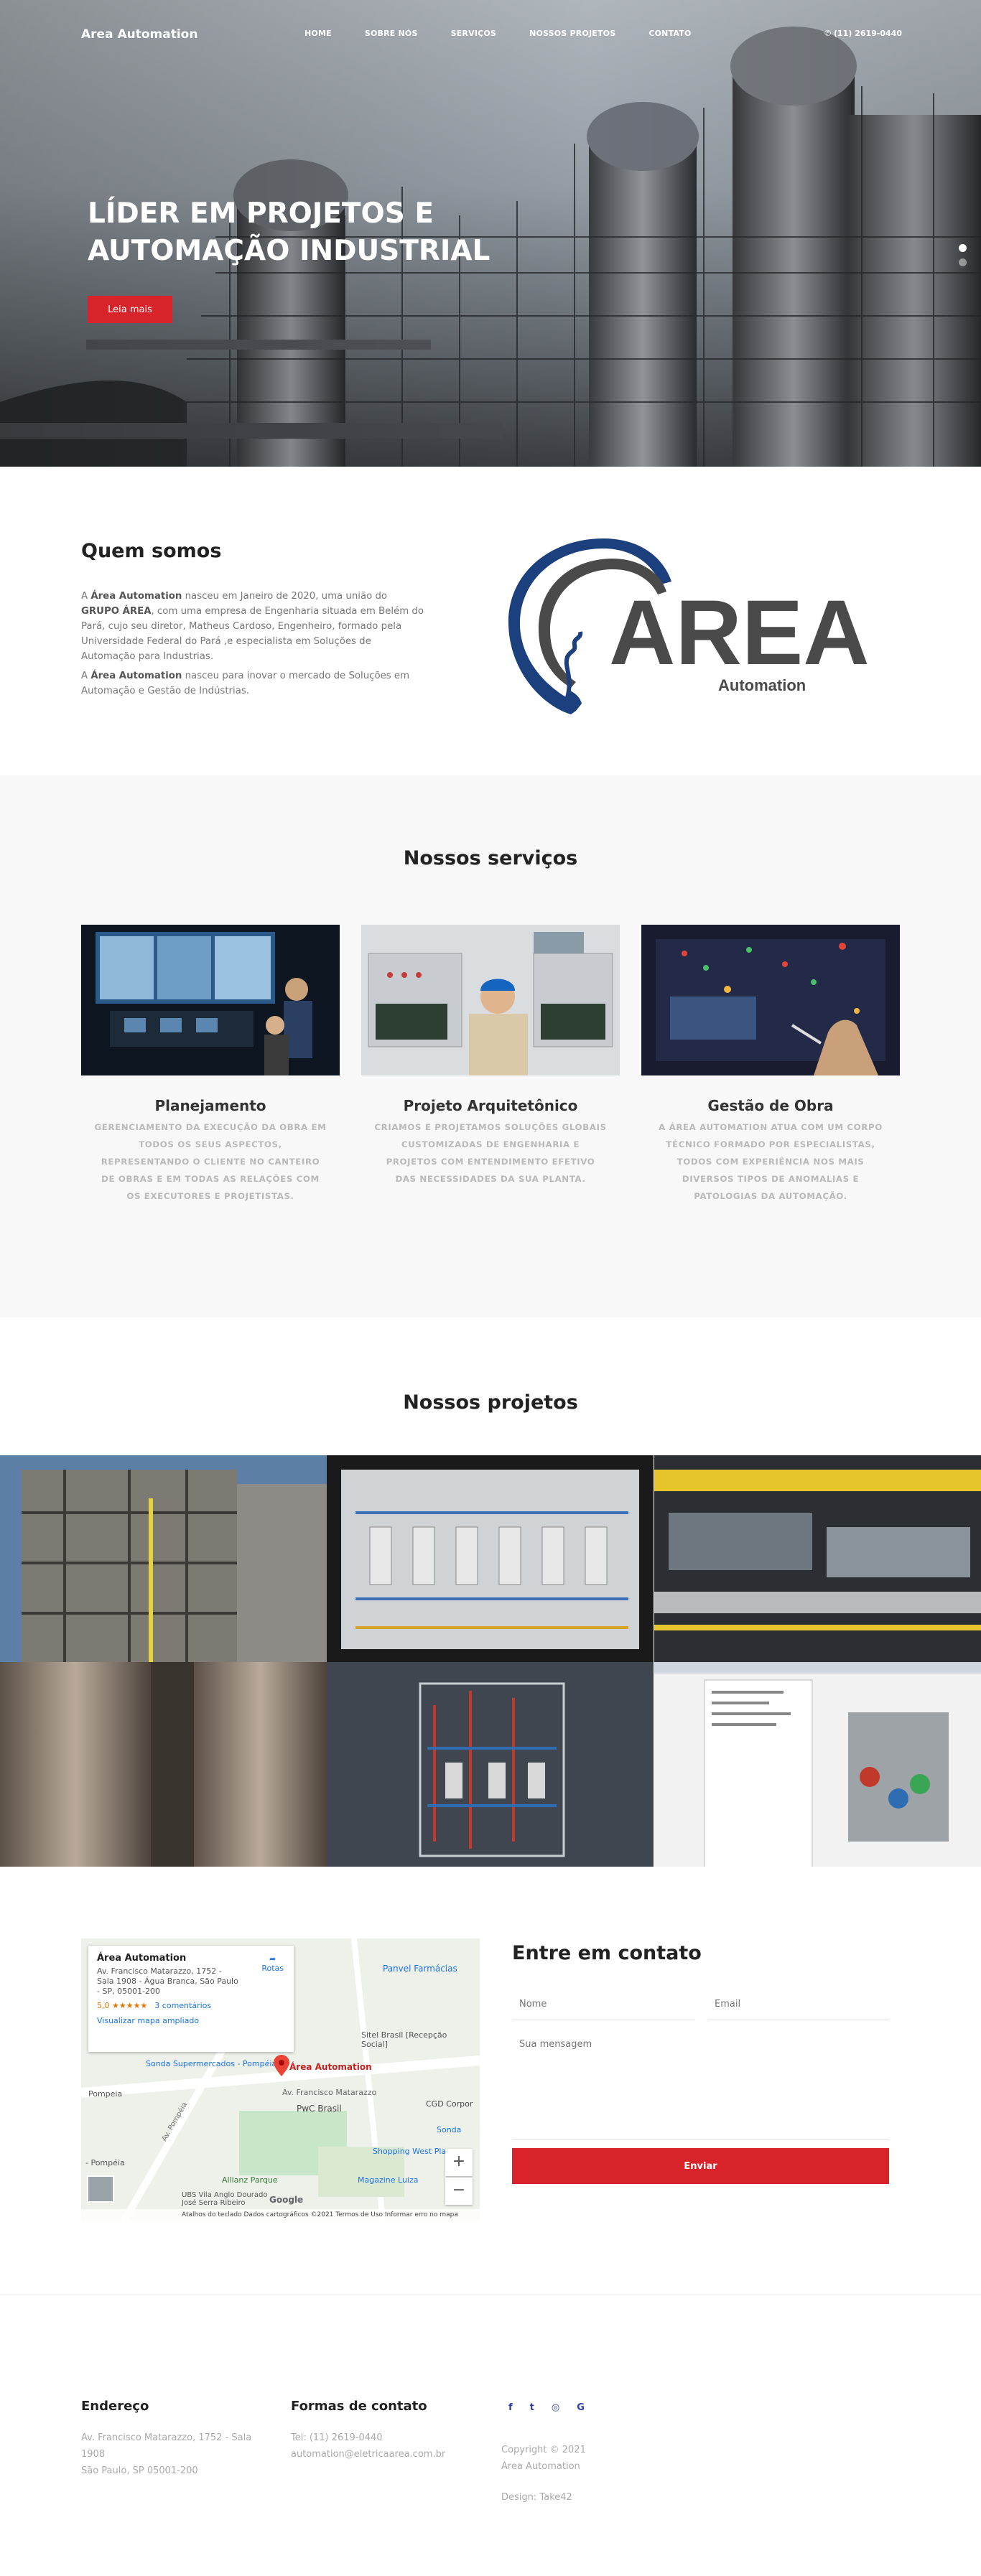 Image resolution: width=981 pixels, height=2576 pixels. Describe the element at coordinates (829, 33) in the screenshot. I see `phone-icon: ✆` at that location.